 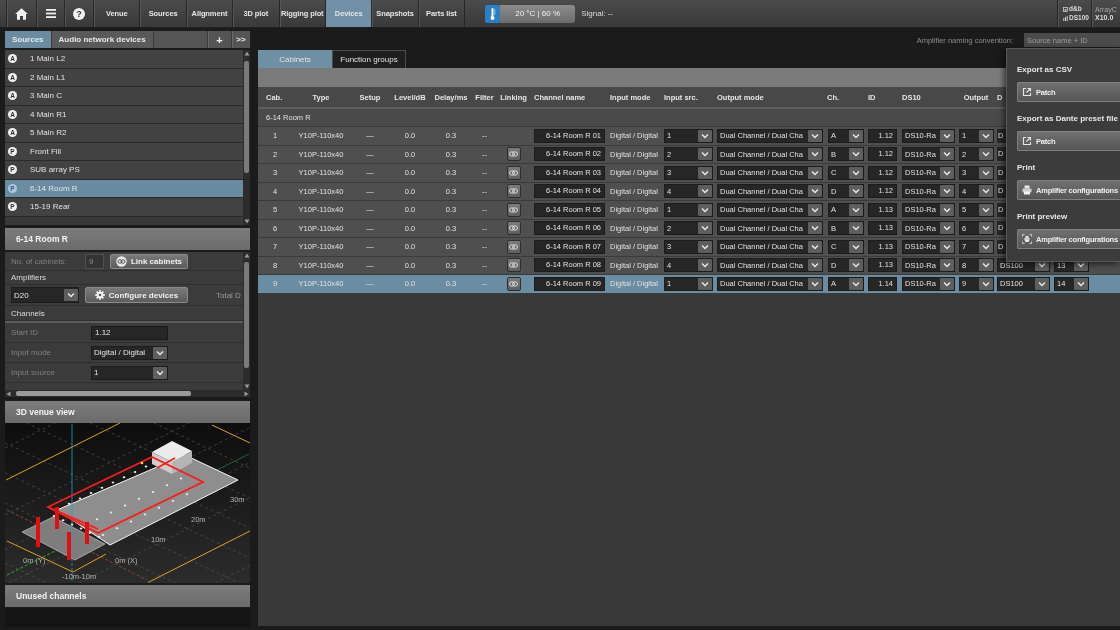 What do you see at coordinates (136, 295) in the screenshot?
I see `configure-devices-button: Configure devices` at bounding box center [136, 295].